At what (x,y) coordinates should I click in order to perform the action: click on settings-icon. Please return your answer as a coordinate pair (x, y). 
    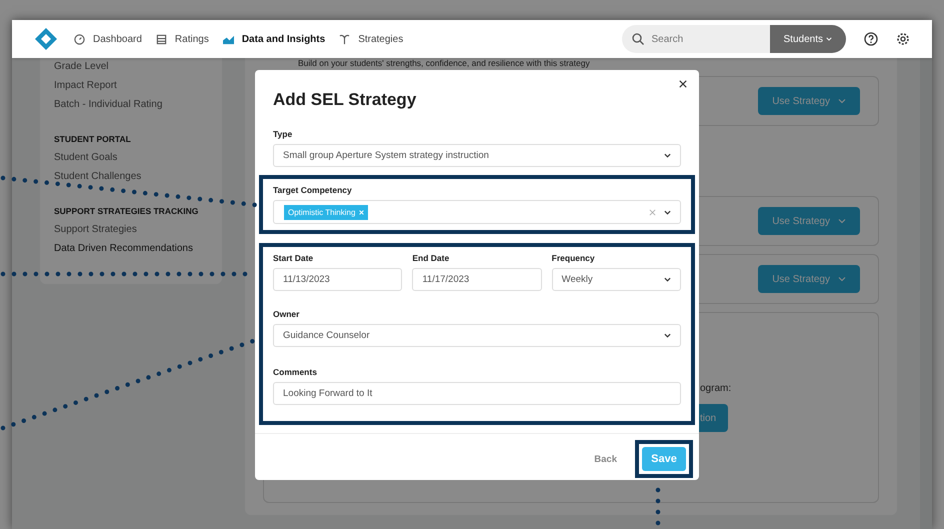
    Looking at the image, I should click on (903, 39).